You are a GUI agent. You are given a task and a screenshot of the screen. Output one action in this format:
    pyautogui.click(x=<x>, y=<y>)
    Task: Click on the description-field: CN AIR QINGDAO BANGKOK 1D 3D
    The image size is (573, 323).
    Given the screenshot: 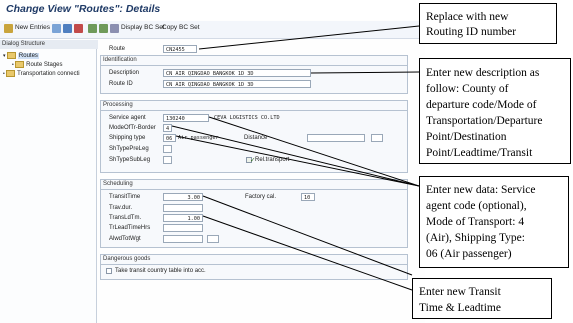 What is the action you would take?
    pyautogui.click(x=237, y=73)
    